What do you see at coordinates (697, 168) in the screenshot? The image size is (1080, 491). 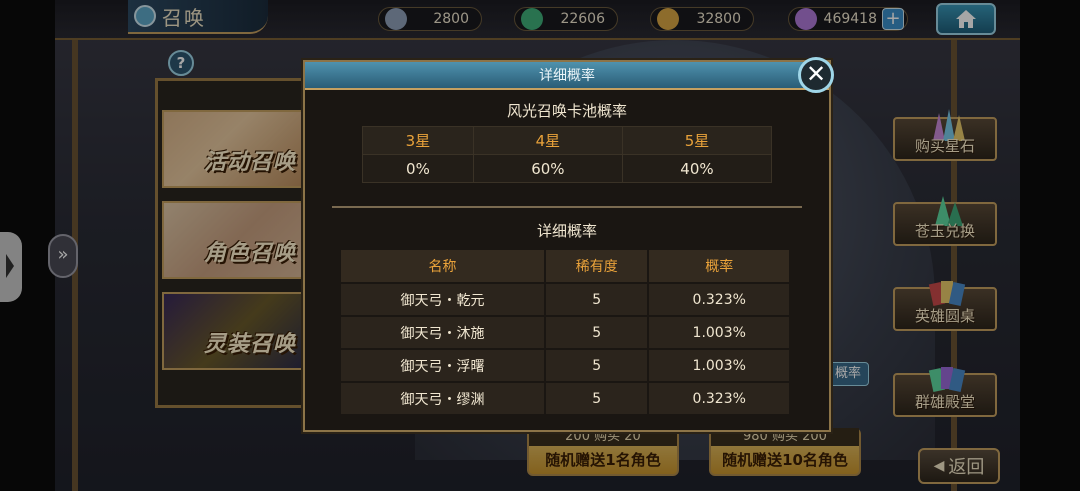 I see `star-rate-value: 40%` at bounding box center [697, 168].